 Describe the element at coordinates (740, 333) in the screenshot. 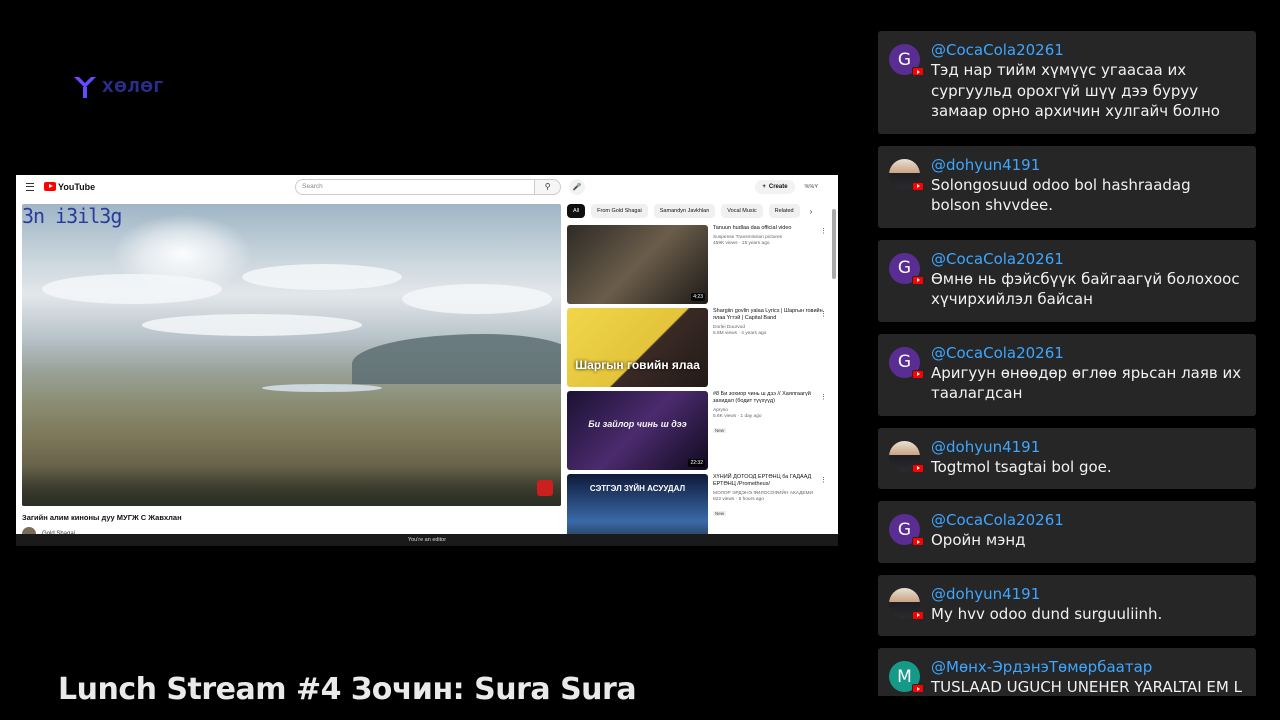

I see `recommendation-views: 6.8M views · 4 years ago` at that location.